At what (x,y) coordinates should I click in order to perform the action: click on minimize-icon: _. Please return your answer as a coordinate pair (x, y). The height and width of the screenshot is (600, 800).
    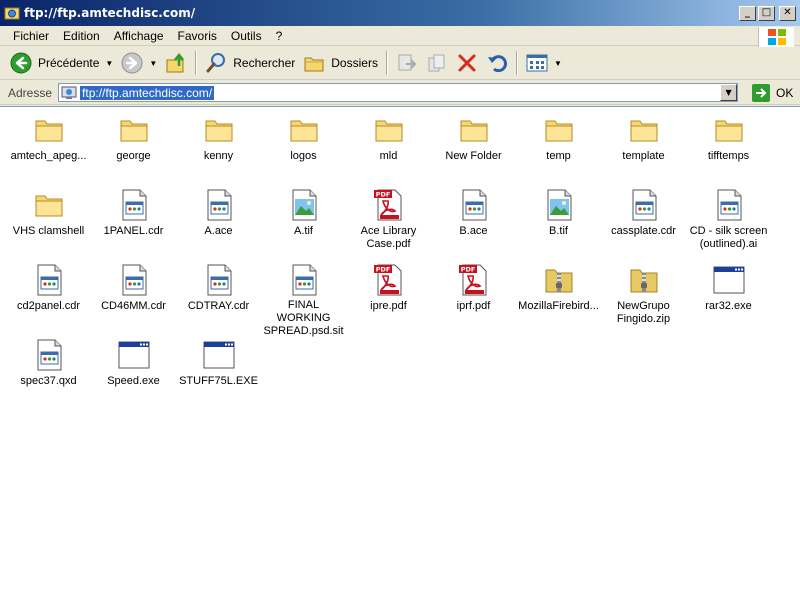
    Looking at the image, I should click on (747, 12).